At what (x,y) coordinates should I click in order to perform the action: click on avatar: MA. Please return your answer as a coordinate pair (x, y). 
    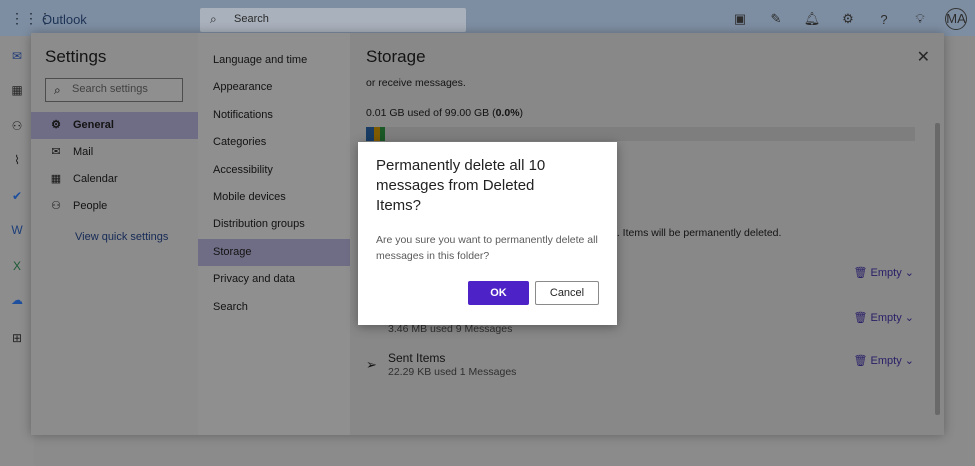
    Looking at the image, I should click on (956, 19).